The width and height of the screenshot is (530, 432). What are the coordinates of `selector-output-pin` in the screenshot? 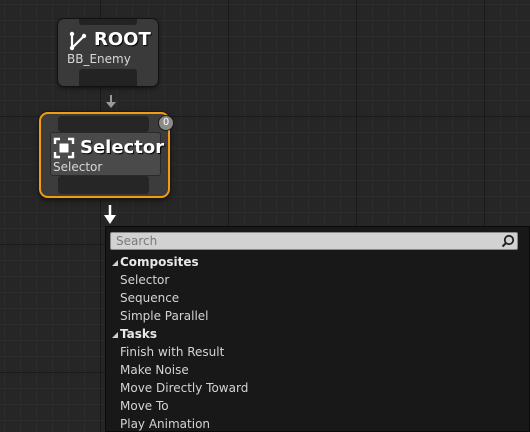 It's located at (103, 185).